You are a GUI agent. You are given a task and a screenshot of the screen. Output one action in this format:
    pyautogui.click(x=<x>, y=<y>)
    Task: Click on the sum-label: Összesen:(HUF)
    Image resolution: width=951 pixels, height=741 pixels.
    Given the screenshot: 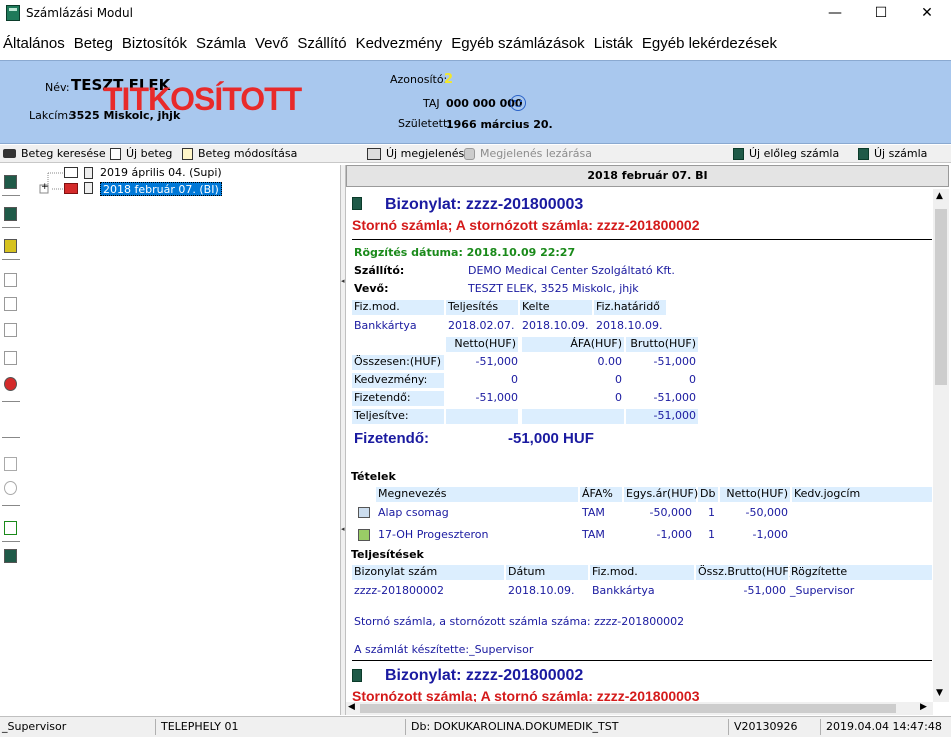 What is the action you would take?
    pyautogui.click(x=398, y=362)
    